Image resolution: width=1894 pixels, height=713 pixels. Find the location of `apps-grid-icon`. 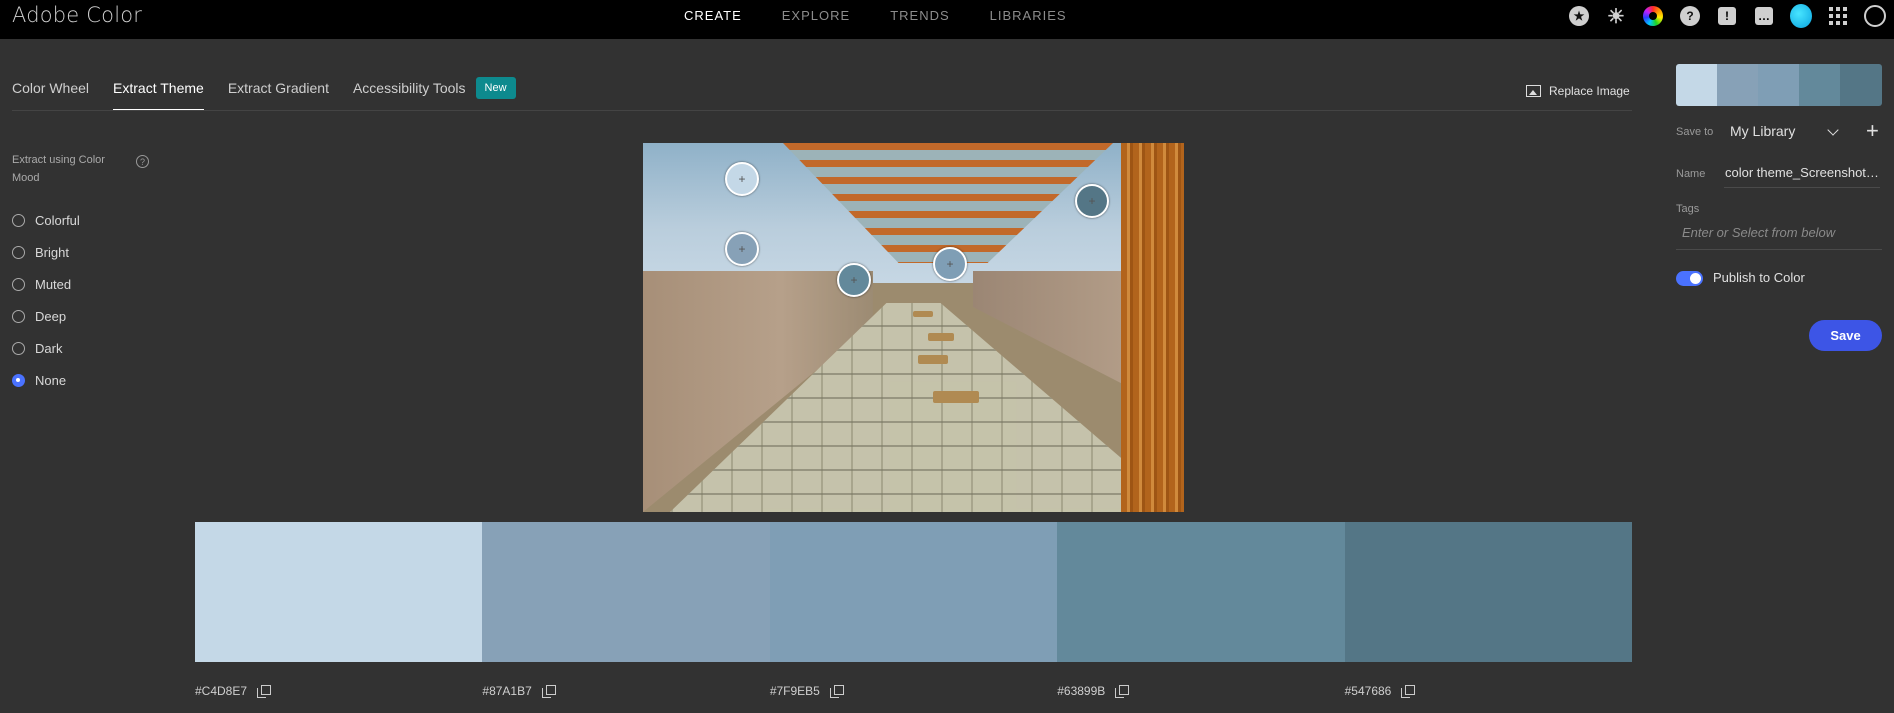

apps-grid-icon is located at coordinates (1838, 16).